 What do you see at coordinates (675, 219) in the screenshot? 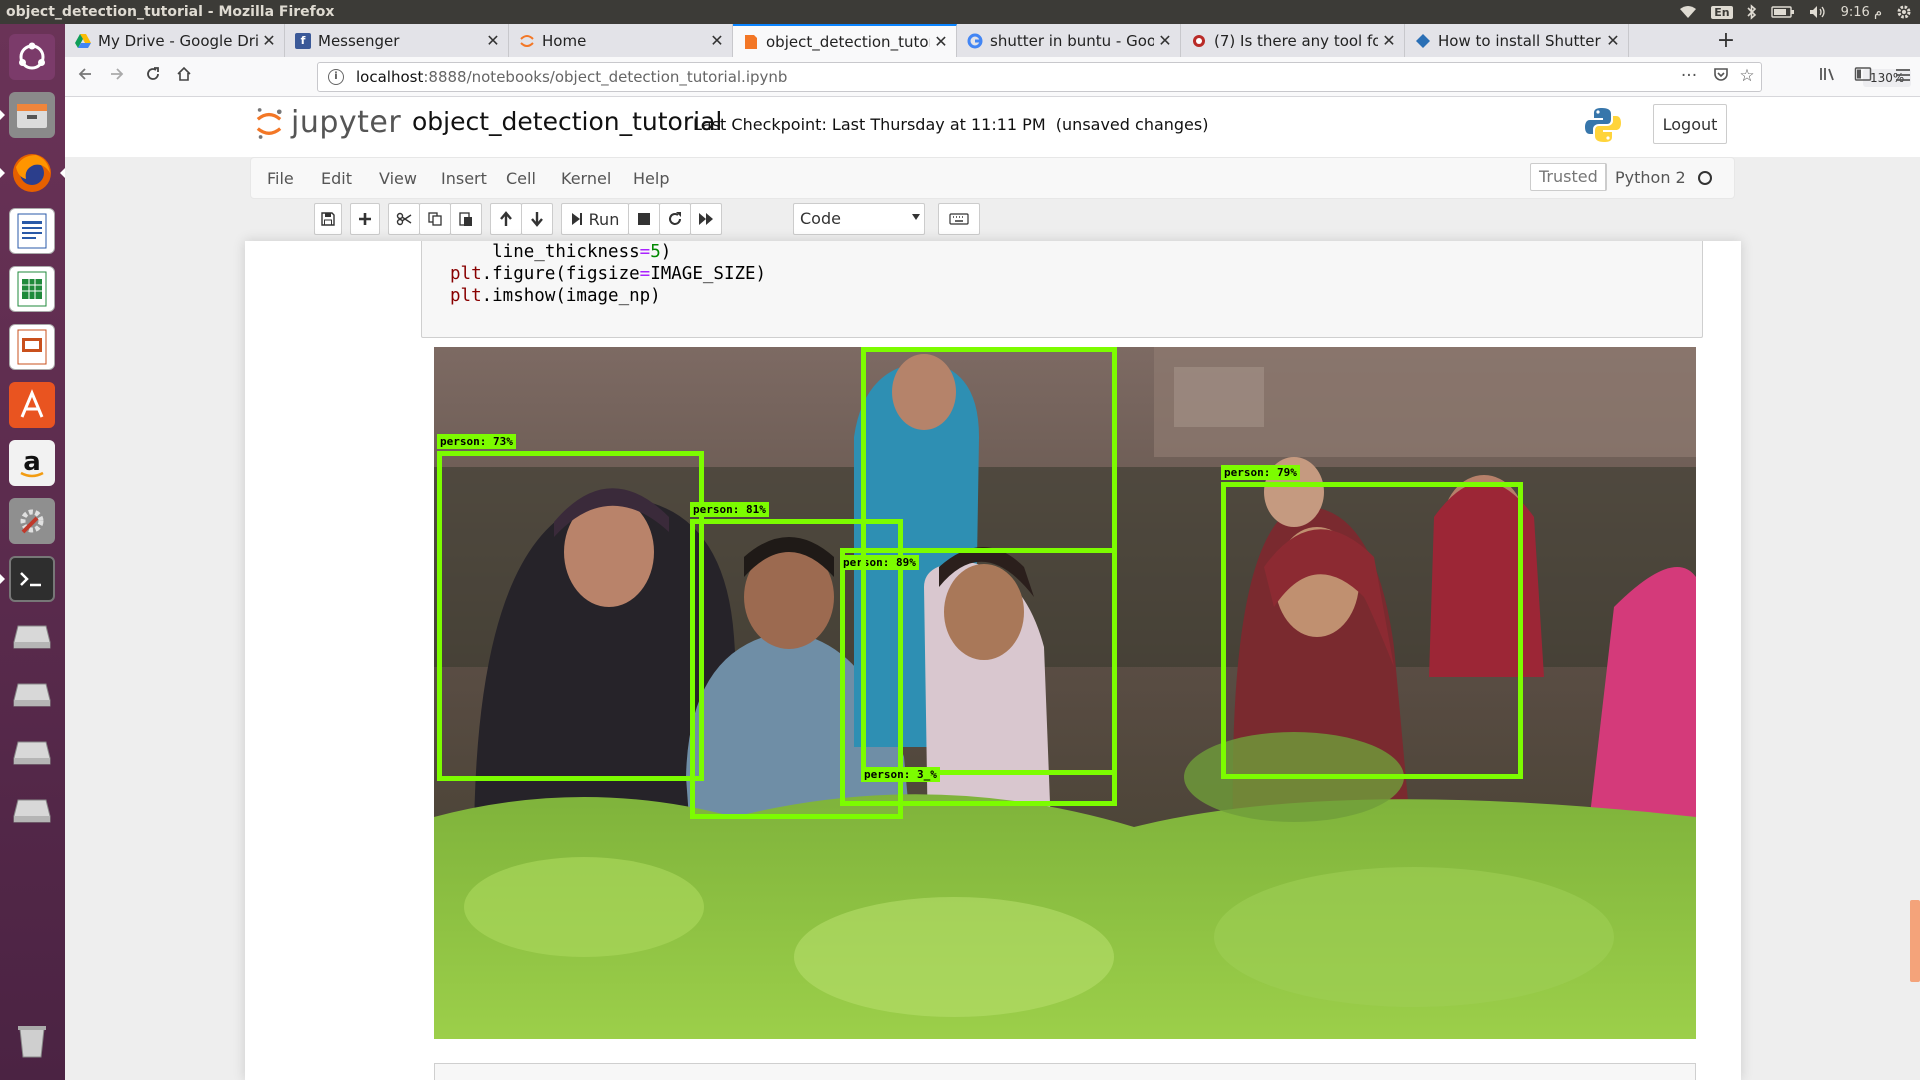
I see `restart-kernel-button` at bounding box center [675, 219].